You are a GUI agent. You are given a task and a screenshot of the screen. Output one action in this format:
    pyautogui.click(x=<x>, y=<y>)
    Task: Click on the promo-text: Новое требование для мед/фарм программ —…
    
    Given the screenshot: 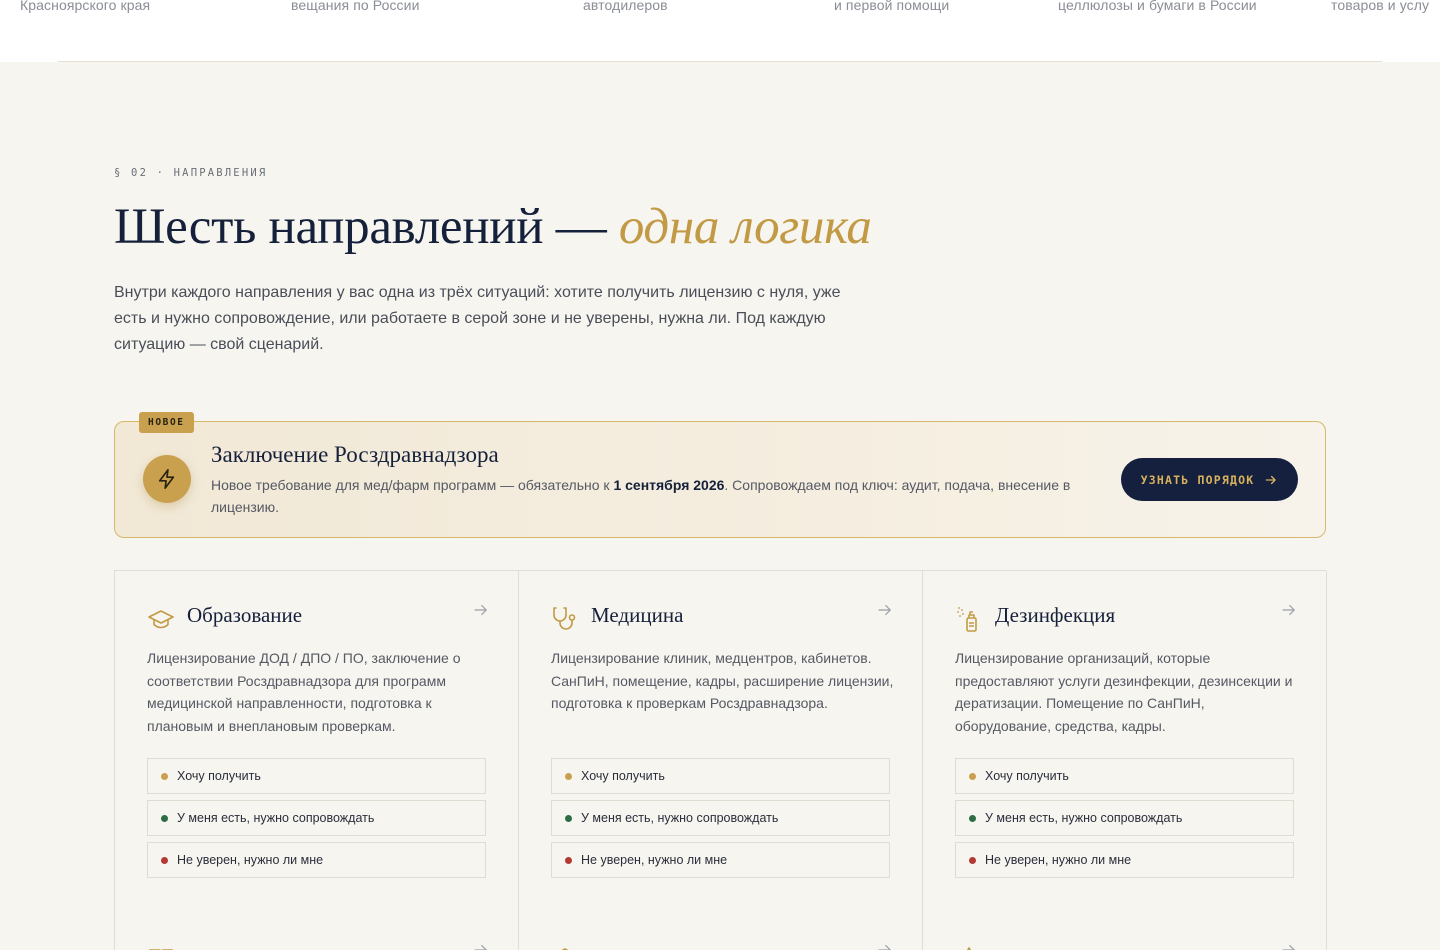 What is the action you would take?
    pyautogui.click(x=641, y=496)
    